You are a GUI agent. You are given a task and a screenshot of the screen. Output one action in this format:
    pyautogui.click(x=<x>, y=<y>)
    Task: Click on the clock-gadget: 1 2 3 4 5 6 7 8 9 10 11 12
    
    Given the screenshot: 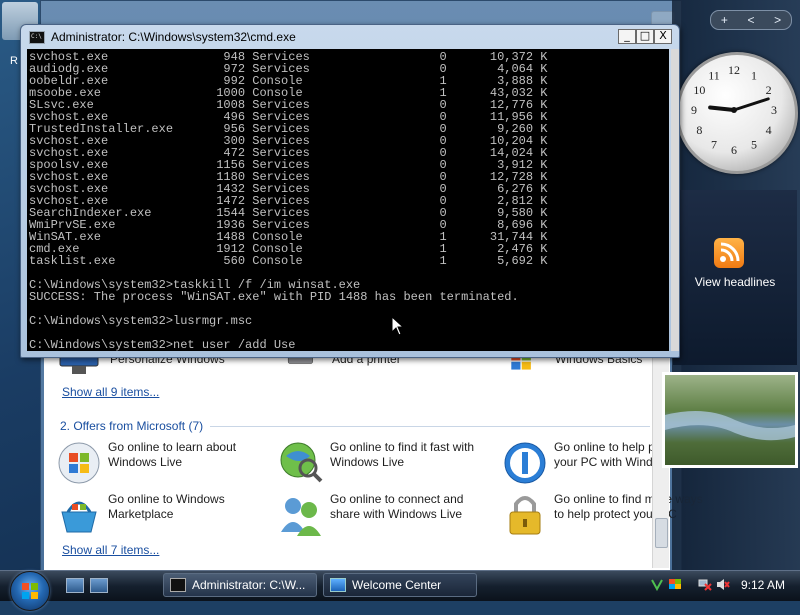 What is the action you would take?
    pyautogui.click(x=737, y=113)
    